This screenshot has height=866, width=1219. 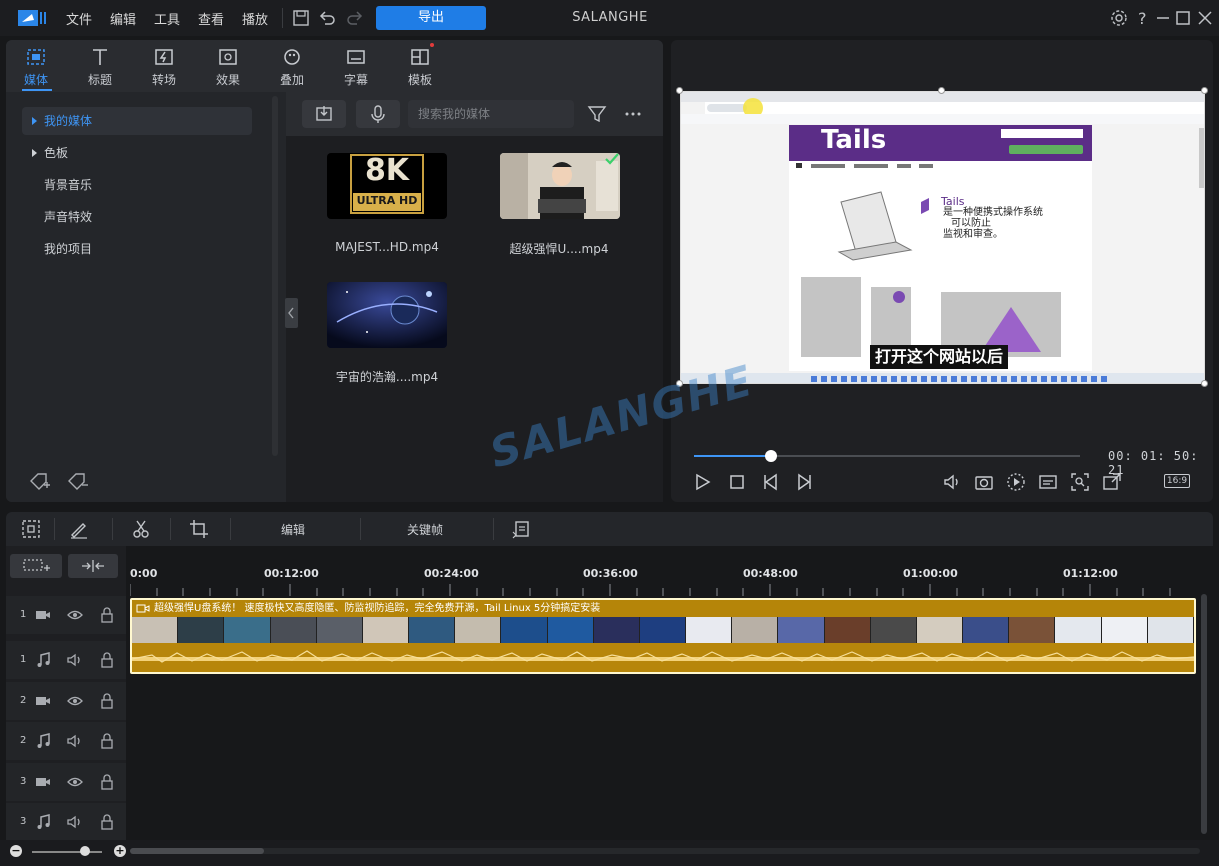 I want to click on menu-tools: 工具, so click(x=167, y=18).